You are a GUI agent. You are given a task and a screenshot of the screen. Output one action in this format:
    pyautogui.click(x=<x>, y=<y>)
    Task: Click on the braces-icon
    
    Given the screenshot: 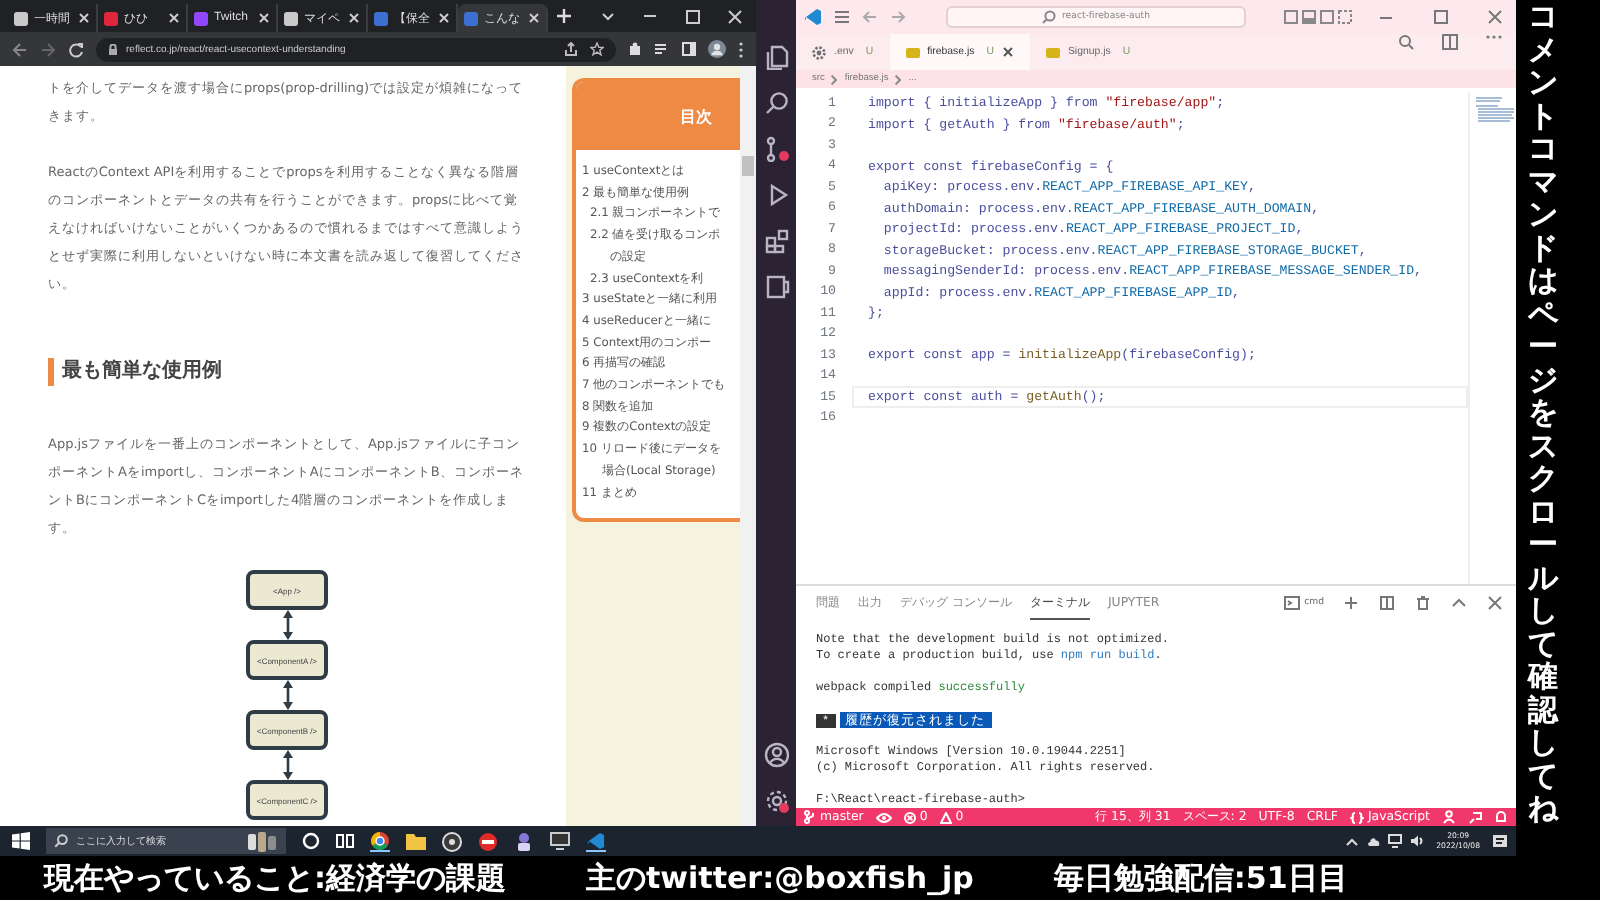 What is the action you would take?
    pyautogui.click(x=1356, y=817)
    